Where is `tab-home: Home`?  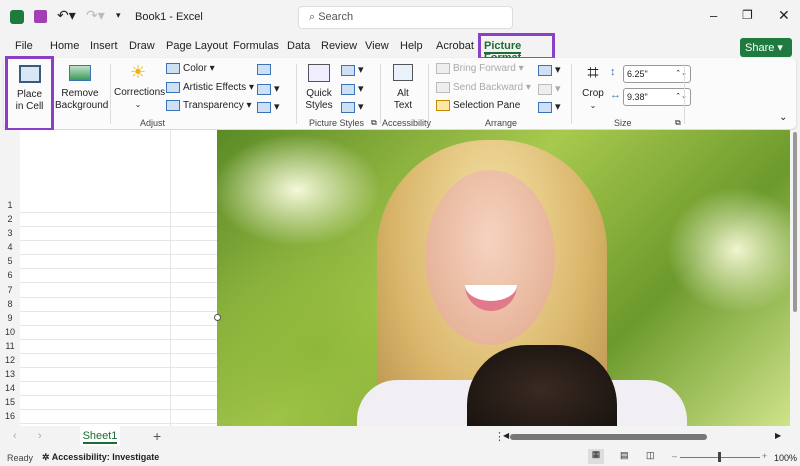
tab-home: Home is located at coordinates (64, 46).